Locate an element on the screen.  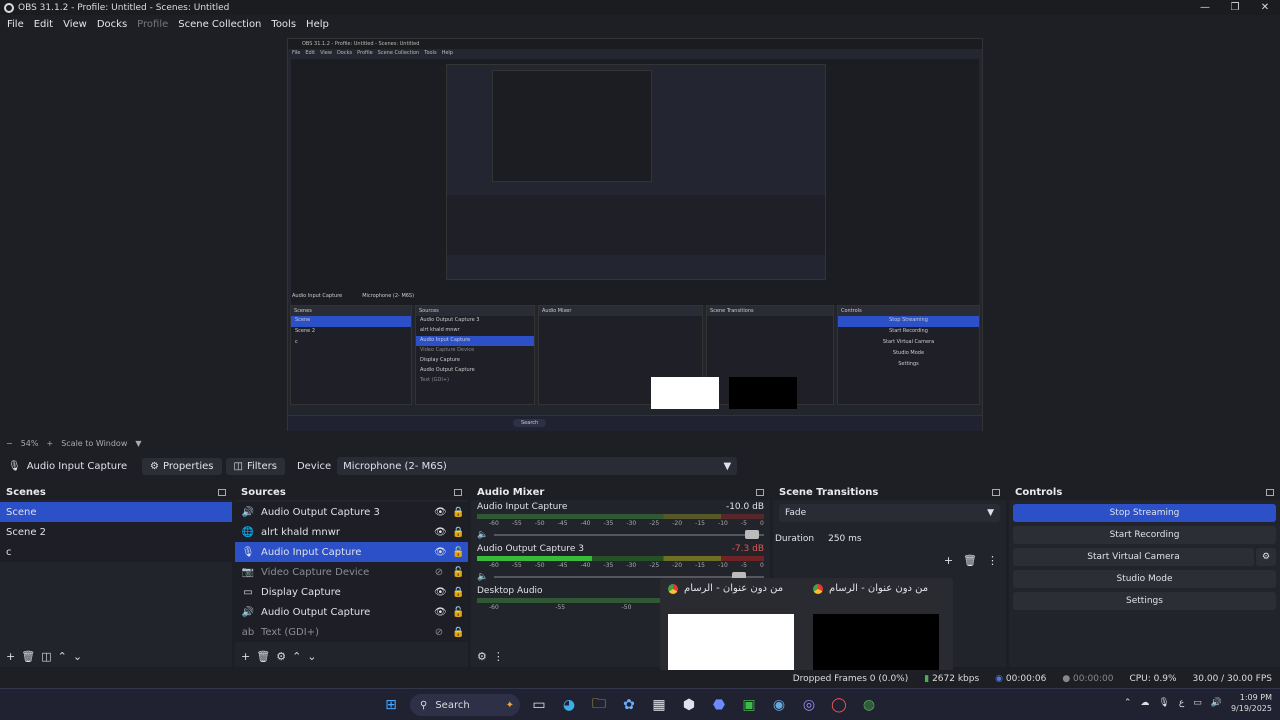
source-item: 📷 Video Capture Device ⊘ 🔓 is located at coordinates (351, 572).